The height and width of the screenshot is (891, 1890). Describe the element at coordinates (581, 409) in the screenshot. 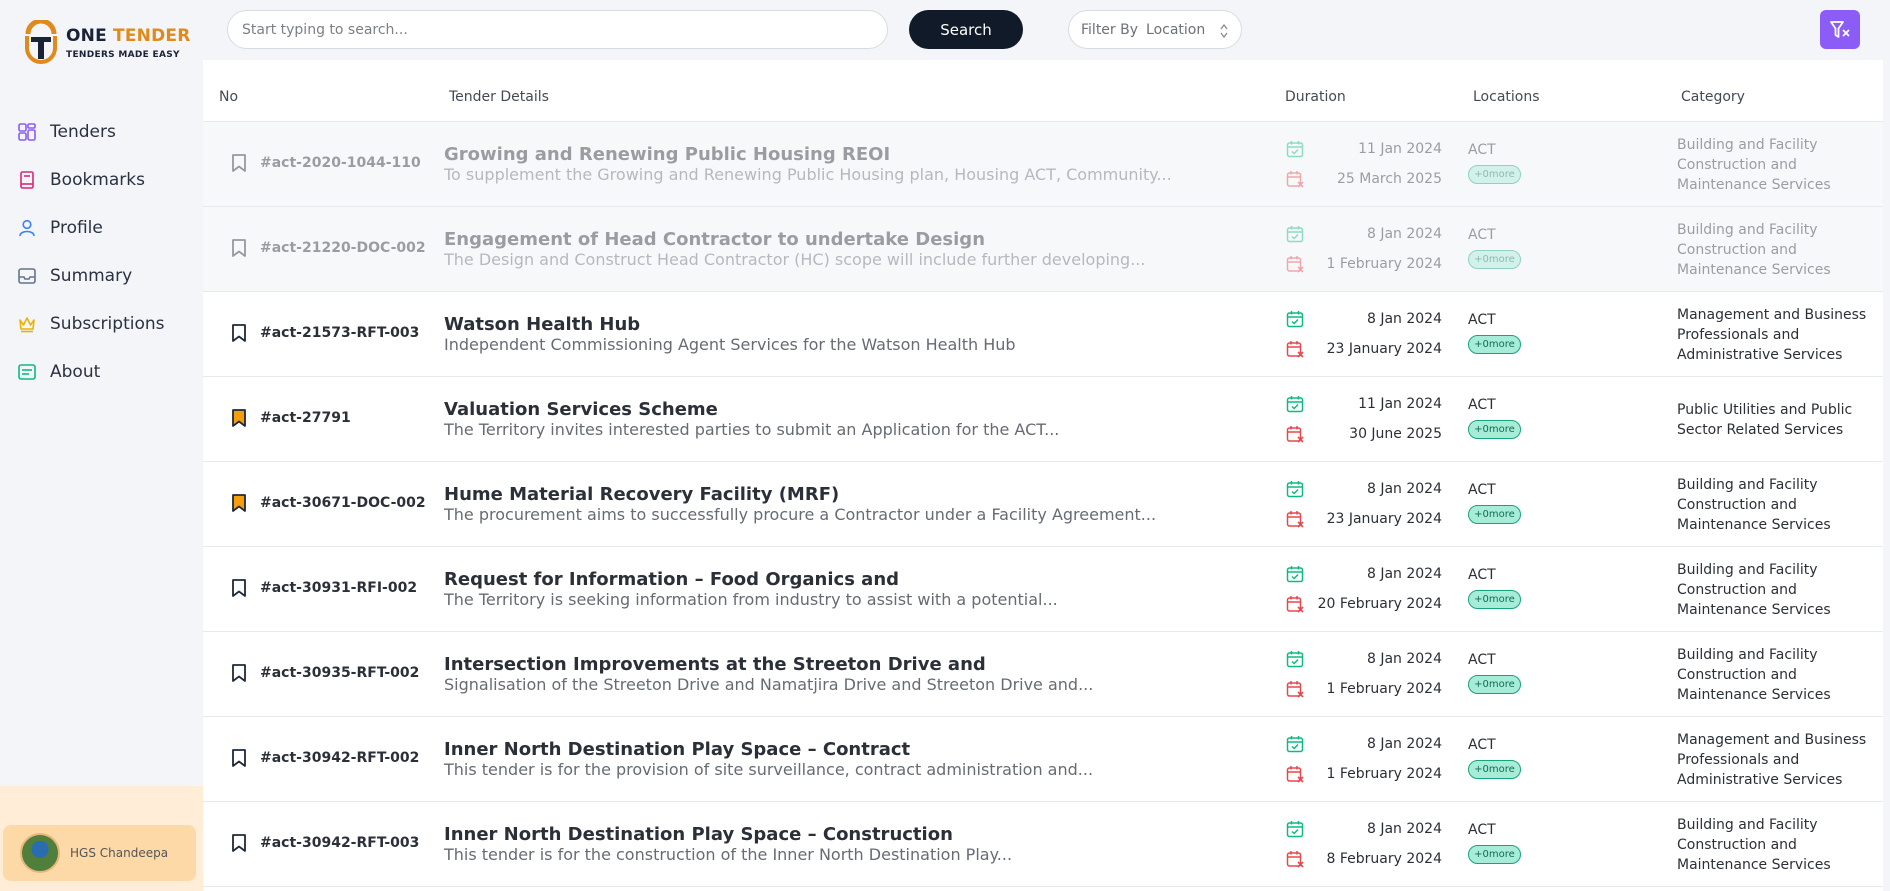

I see `tender-title: Valuation Services Scheme` at that location.